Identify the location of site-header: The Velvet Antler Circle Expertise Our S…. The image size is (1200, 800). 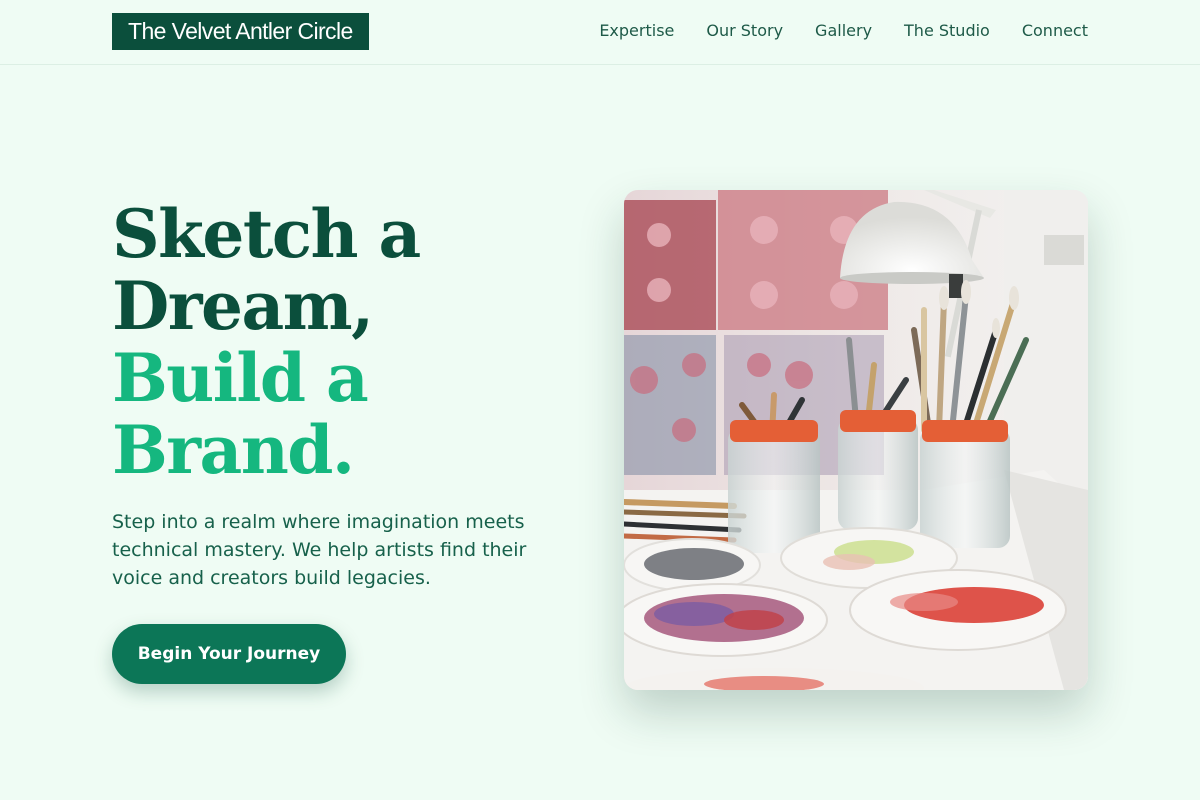
(600, 32).